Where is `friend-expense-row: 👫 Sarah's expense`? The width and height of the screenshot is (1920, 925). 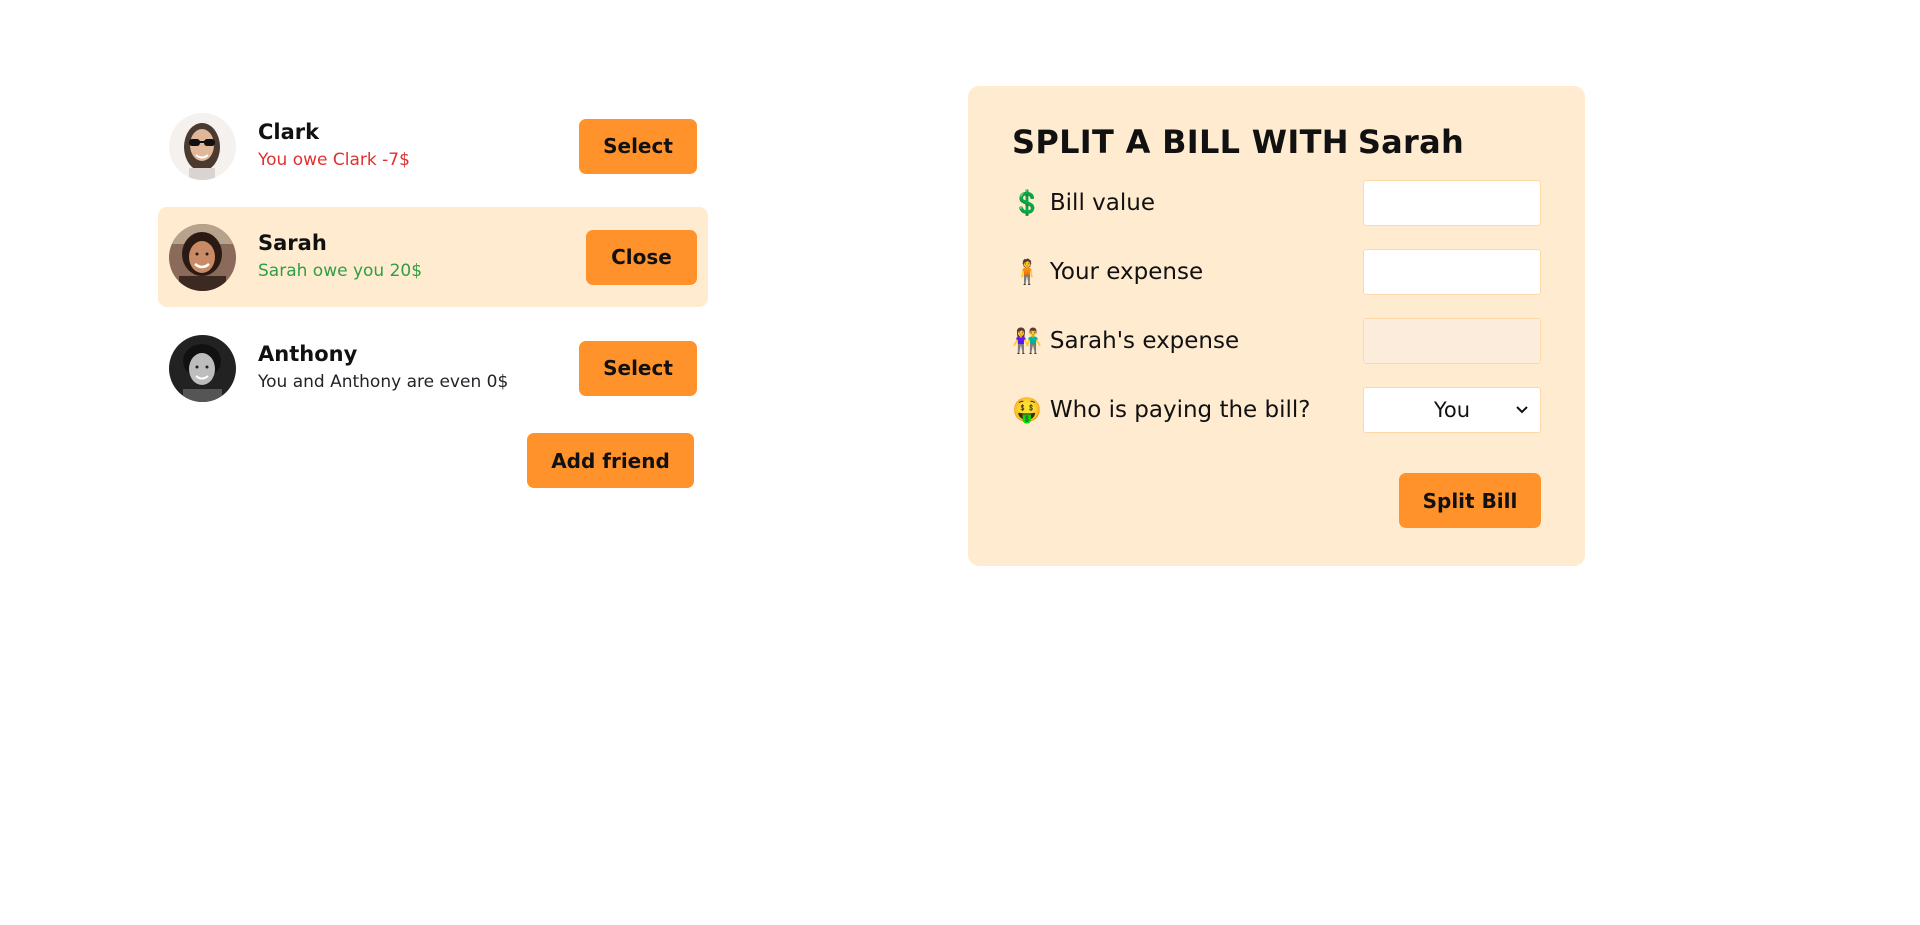
friend-expense-row: 👫 Sarah's expense is located at coordinates (1276, 341).